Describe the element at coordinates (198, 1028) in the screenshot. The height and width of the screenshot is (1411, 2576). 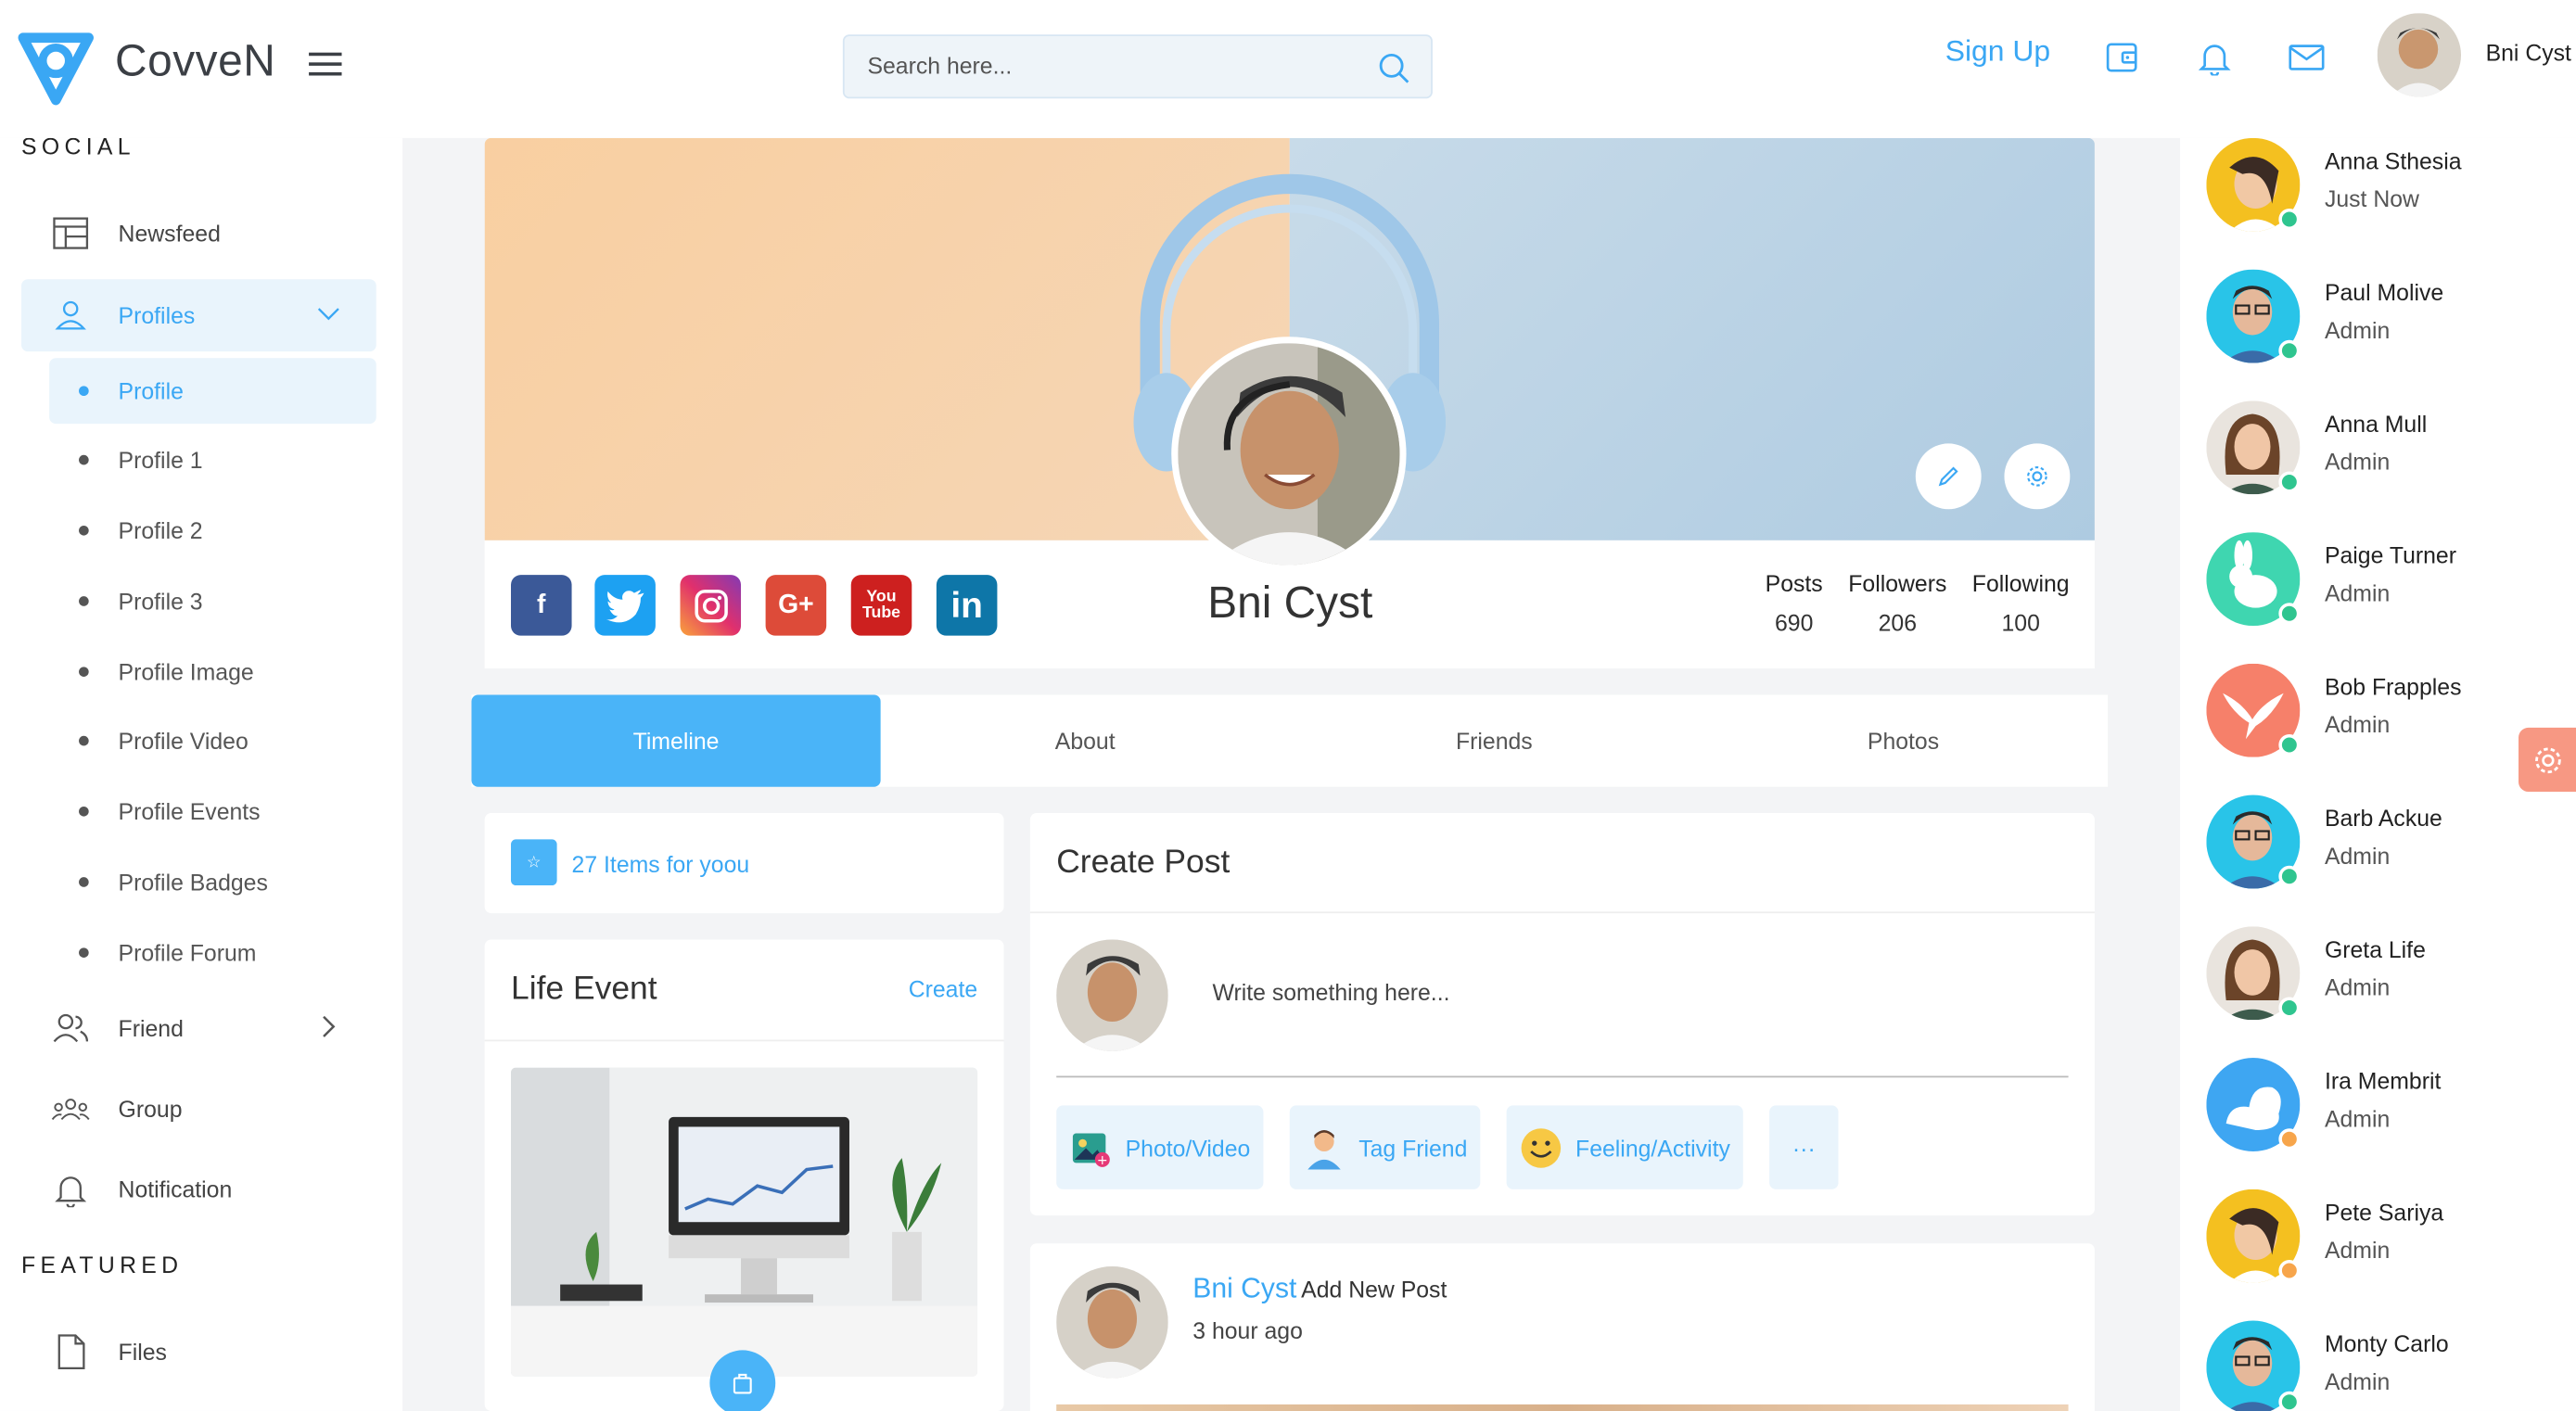
I see `sidebar-item-friend: Friend` at that location.